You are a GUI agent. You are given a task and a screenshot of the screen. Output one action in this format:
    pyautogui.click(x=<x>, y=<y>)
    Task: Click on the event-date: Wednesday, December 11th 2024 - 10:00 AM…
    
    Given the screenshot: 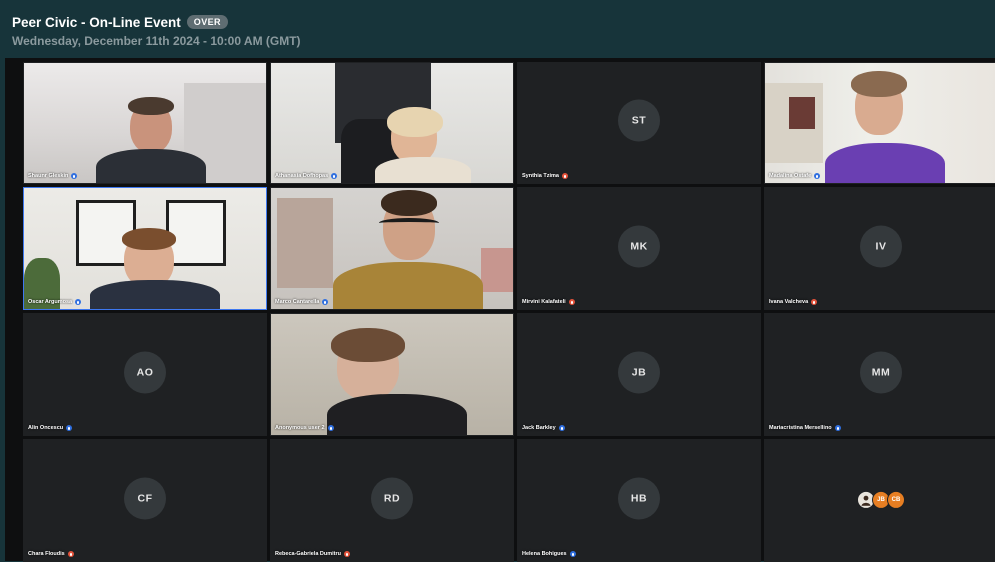 What is the action you would take?
    pyautogui.click(x=156, y=41)
    